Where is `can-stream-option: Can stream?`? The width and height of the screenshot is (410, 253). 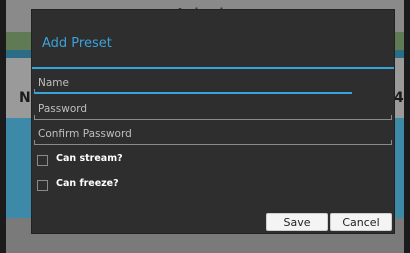 can-stream-option: Can stream? is located at coordinates (137, 160).